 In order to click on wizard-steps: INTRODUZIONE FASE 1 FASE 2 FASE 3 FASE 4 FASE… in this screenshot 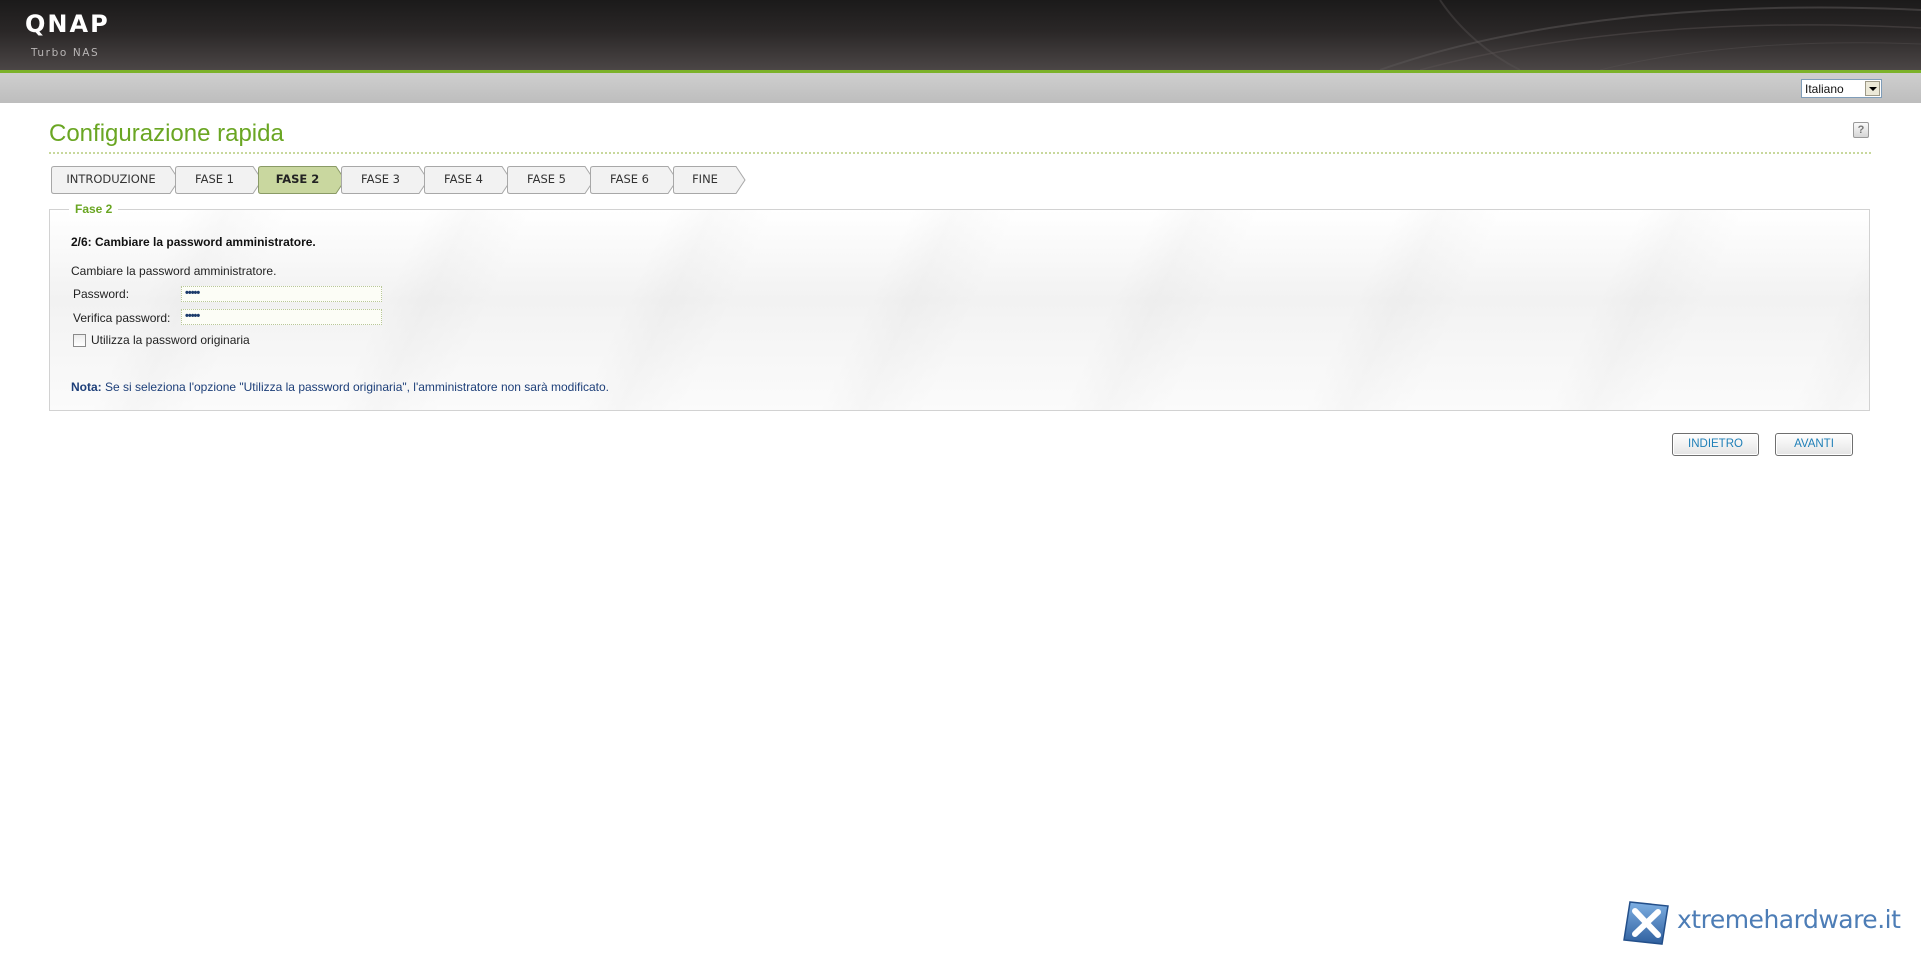, I will do `click(960, 180)`.